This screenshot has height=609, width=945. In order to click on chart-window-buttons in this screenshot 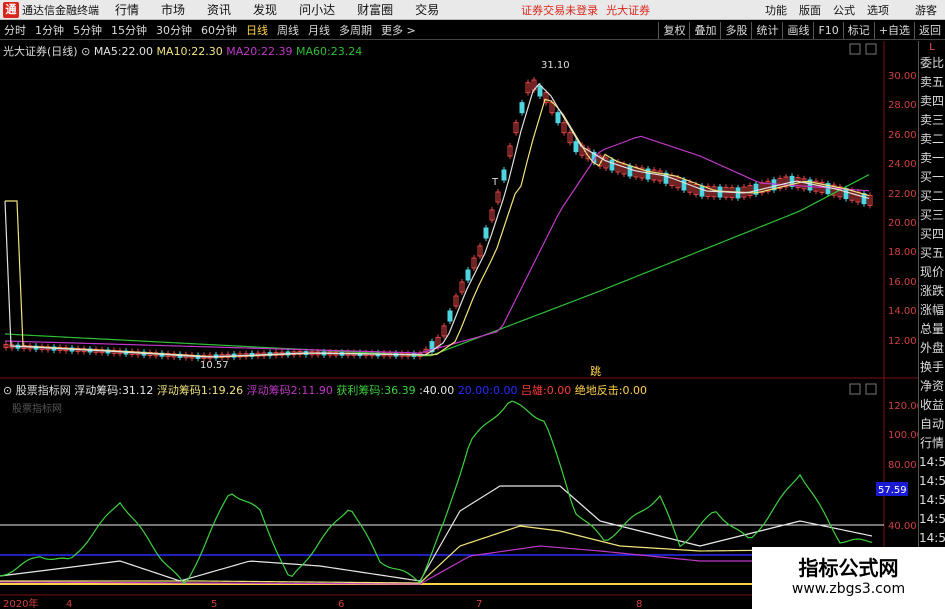, I will do `click(863, 219)`.